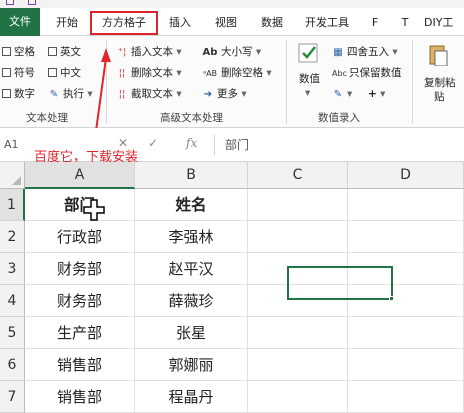  Describe the element at coordinates (191, 143) in the screenshot. I see `fx-icon: fx` at that location.